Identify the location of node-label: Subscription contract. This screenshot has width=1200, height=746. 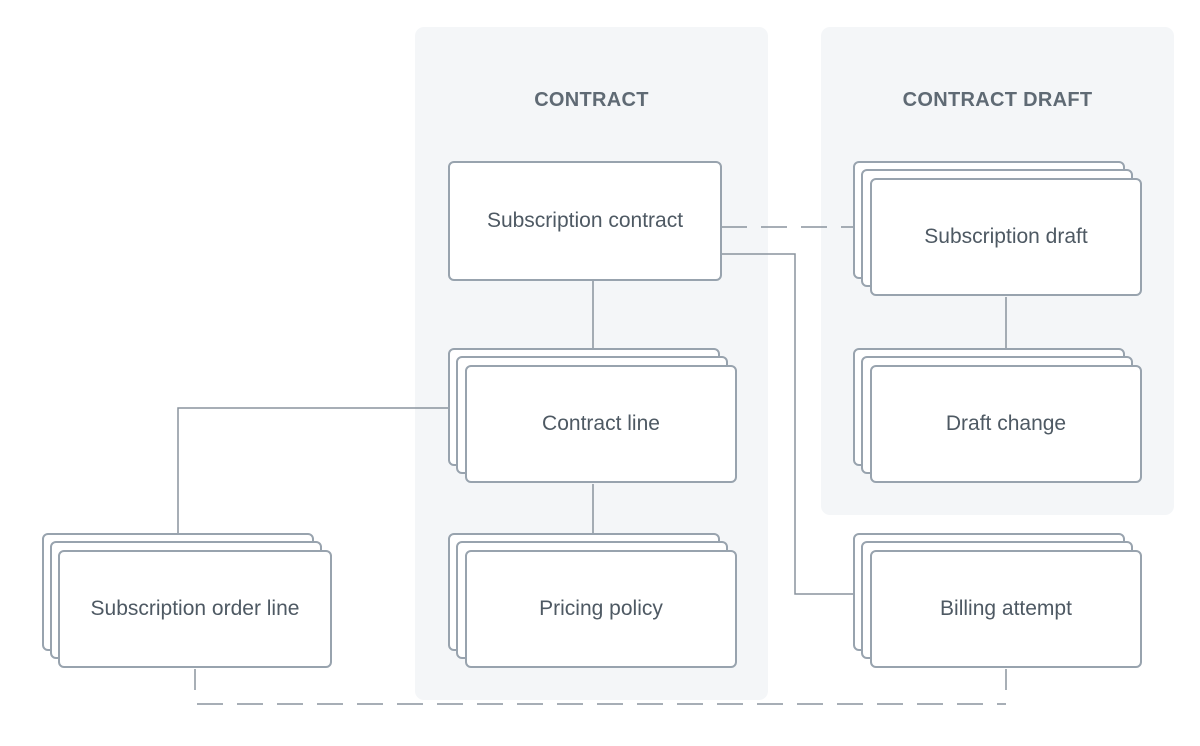
(585, 220).